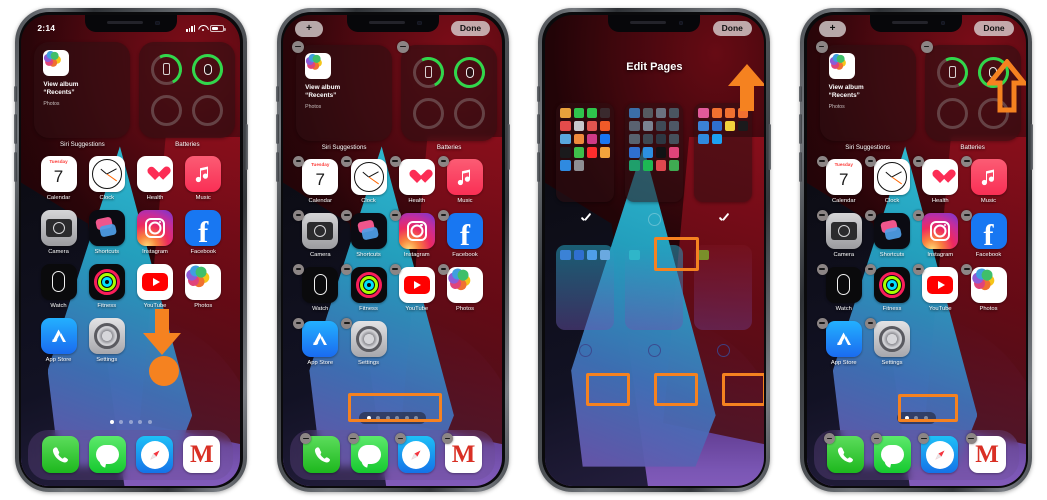 This screenshot has width=1047, height=500. What do you see at coordinates (187, 94) in the screenshot?
I see `widget-batteries: Batteries` at bounding box center [187, 94].